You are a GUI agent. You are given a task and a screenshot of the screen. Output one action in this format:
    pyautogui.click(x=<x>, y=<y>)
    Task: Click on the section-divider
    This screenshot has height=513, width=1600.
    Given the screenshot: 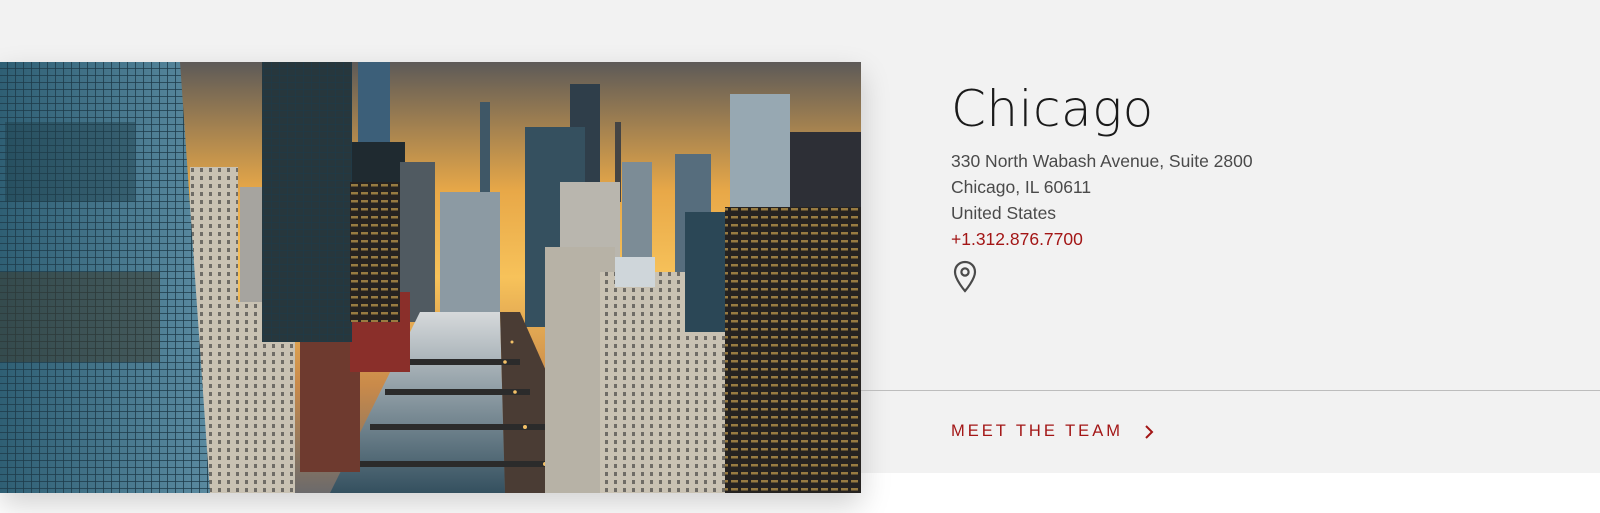 What is the action you would take?
    pyautogui.click(x=1230, y=390)
    